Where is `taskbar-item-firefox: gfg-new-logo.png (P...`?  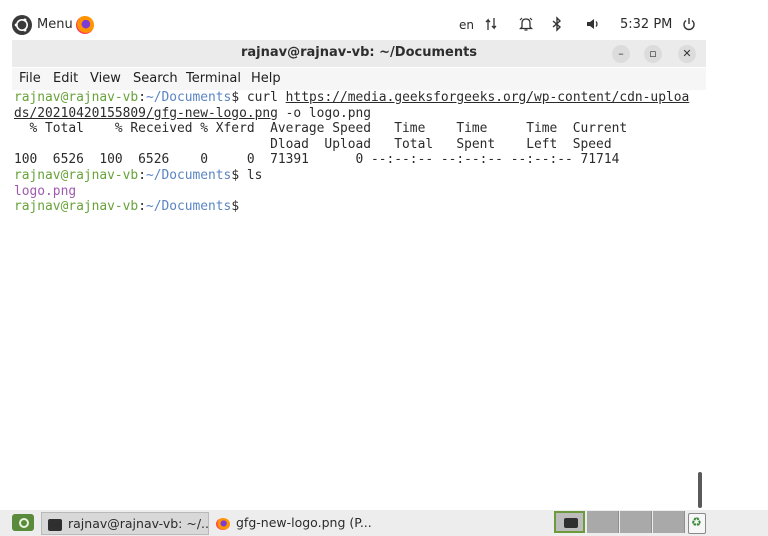
taskbar-item-firefox: gfg-new-logo.png (P... is located at coordinates (295, 522).